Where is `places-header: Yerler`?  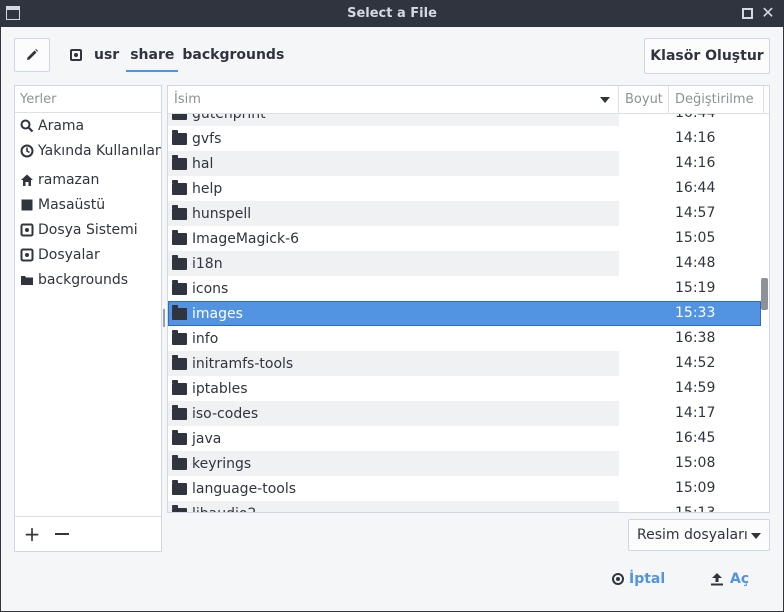 places-header: Yerler is located at coordinates (88, 99).